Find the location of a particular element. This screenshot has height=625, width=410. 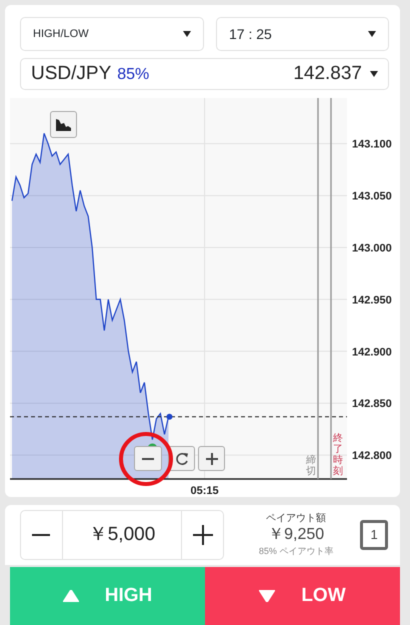

trade-type-dropdown: HIGH/LOW is located at coordinates (112, 34).